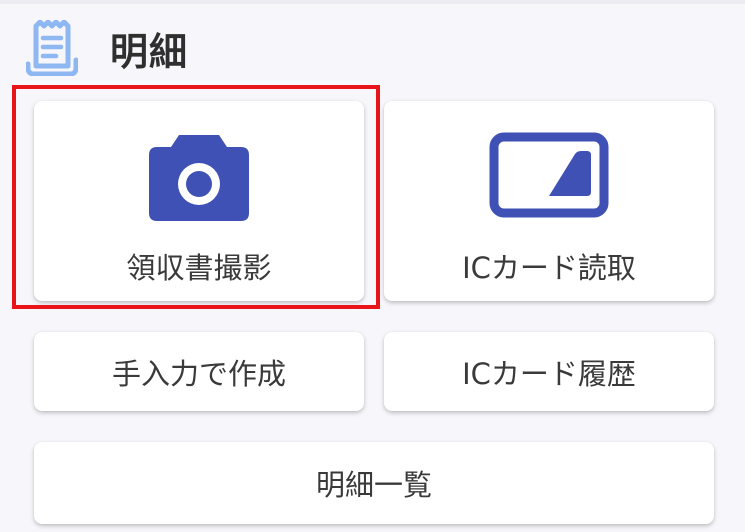 This screenshot has height=532, width=745. Describe the element at coordinates (199, 268) in the screenshot. I see `receipt-photo-label: 領収書撮影` at that location.